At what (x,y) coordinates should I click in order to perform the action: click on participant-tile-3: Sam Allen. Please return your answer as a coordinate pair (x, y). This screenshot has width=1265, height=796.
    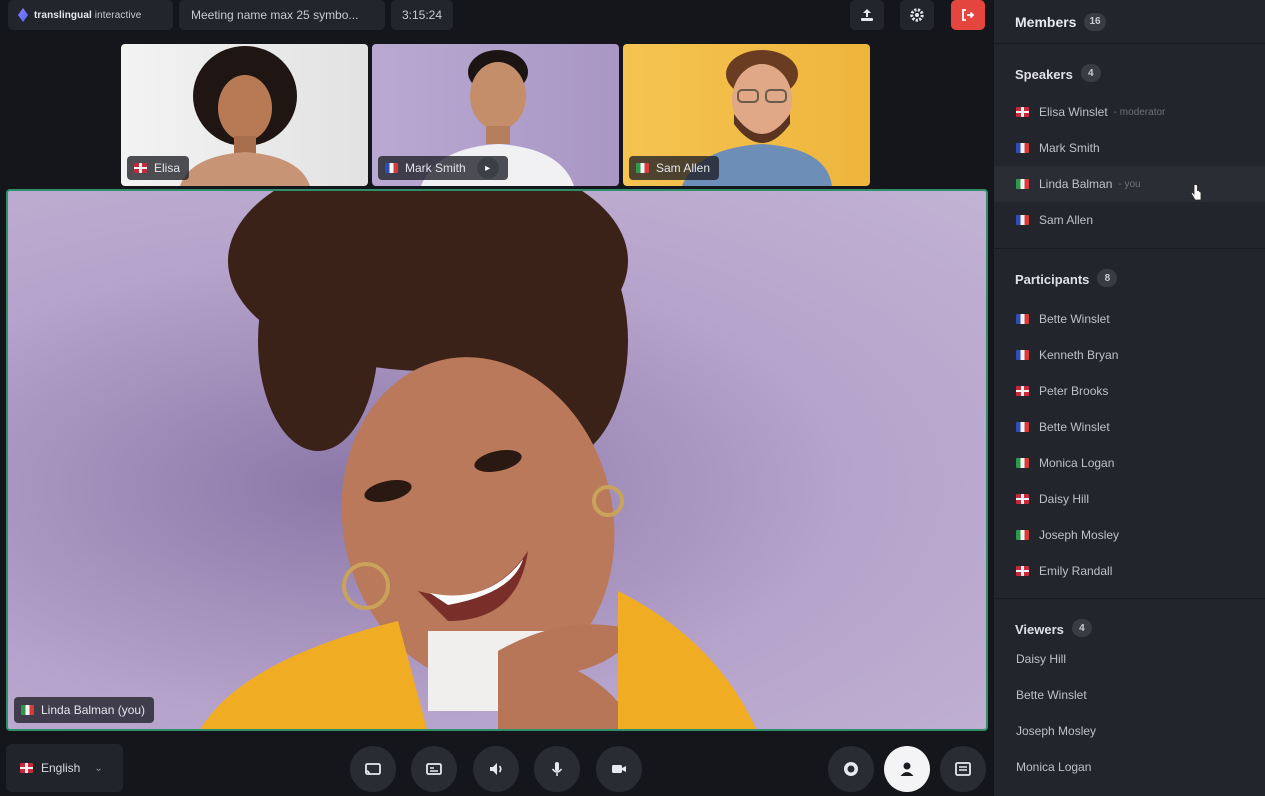
    Looking at the image, I should click on (746, 115).